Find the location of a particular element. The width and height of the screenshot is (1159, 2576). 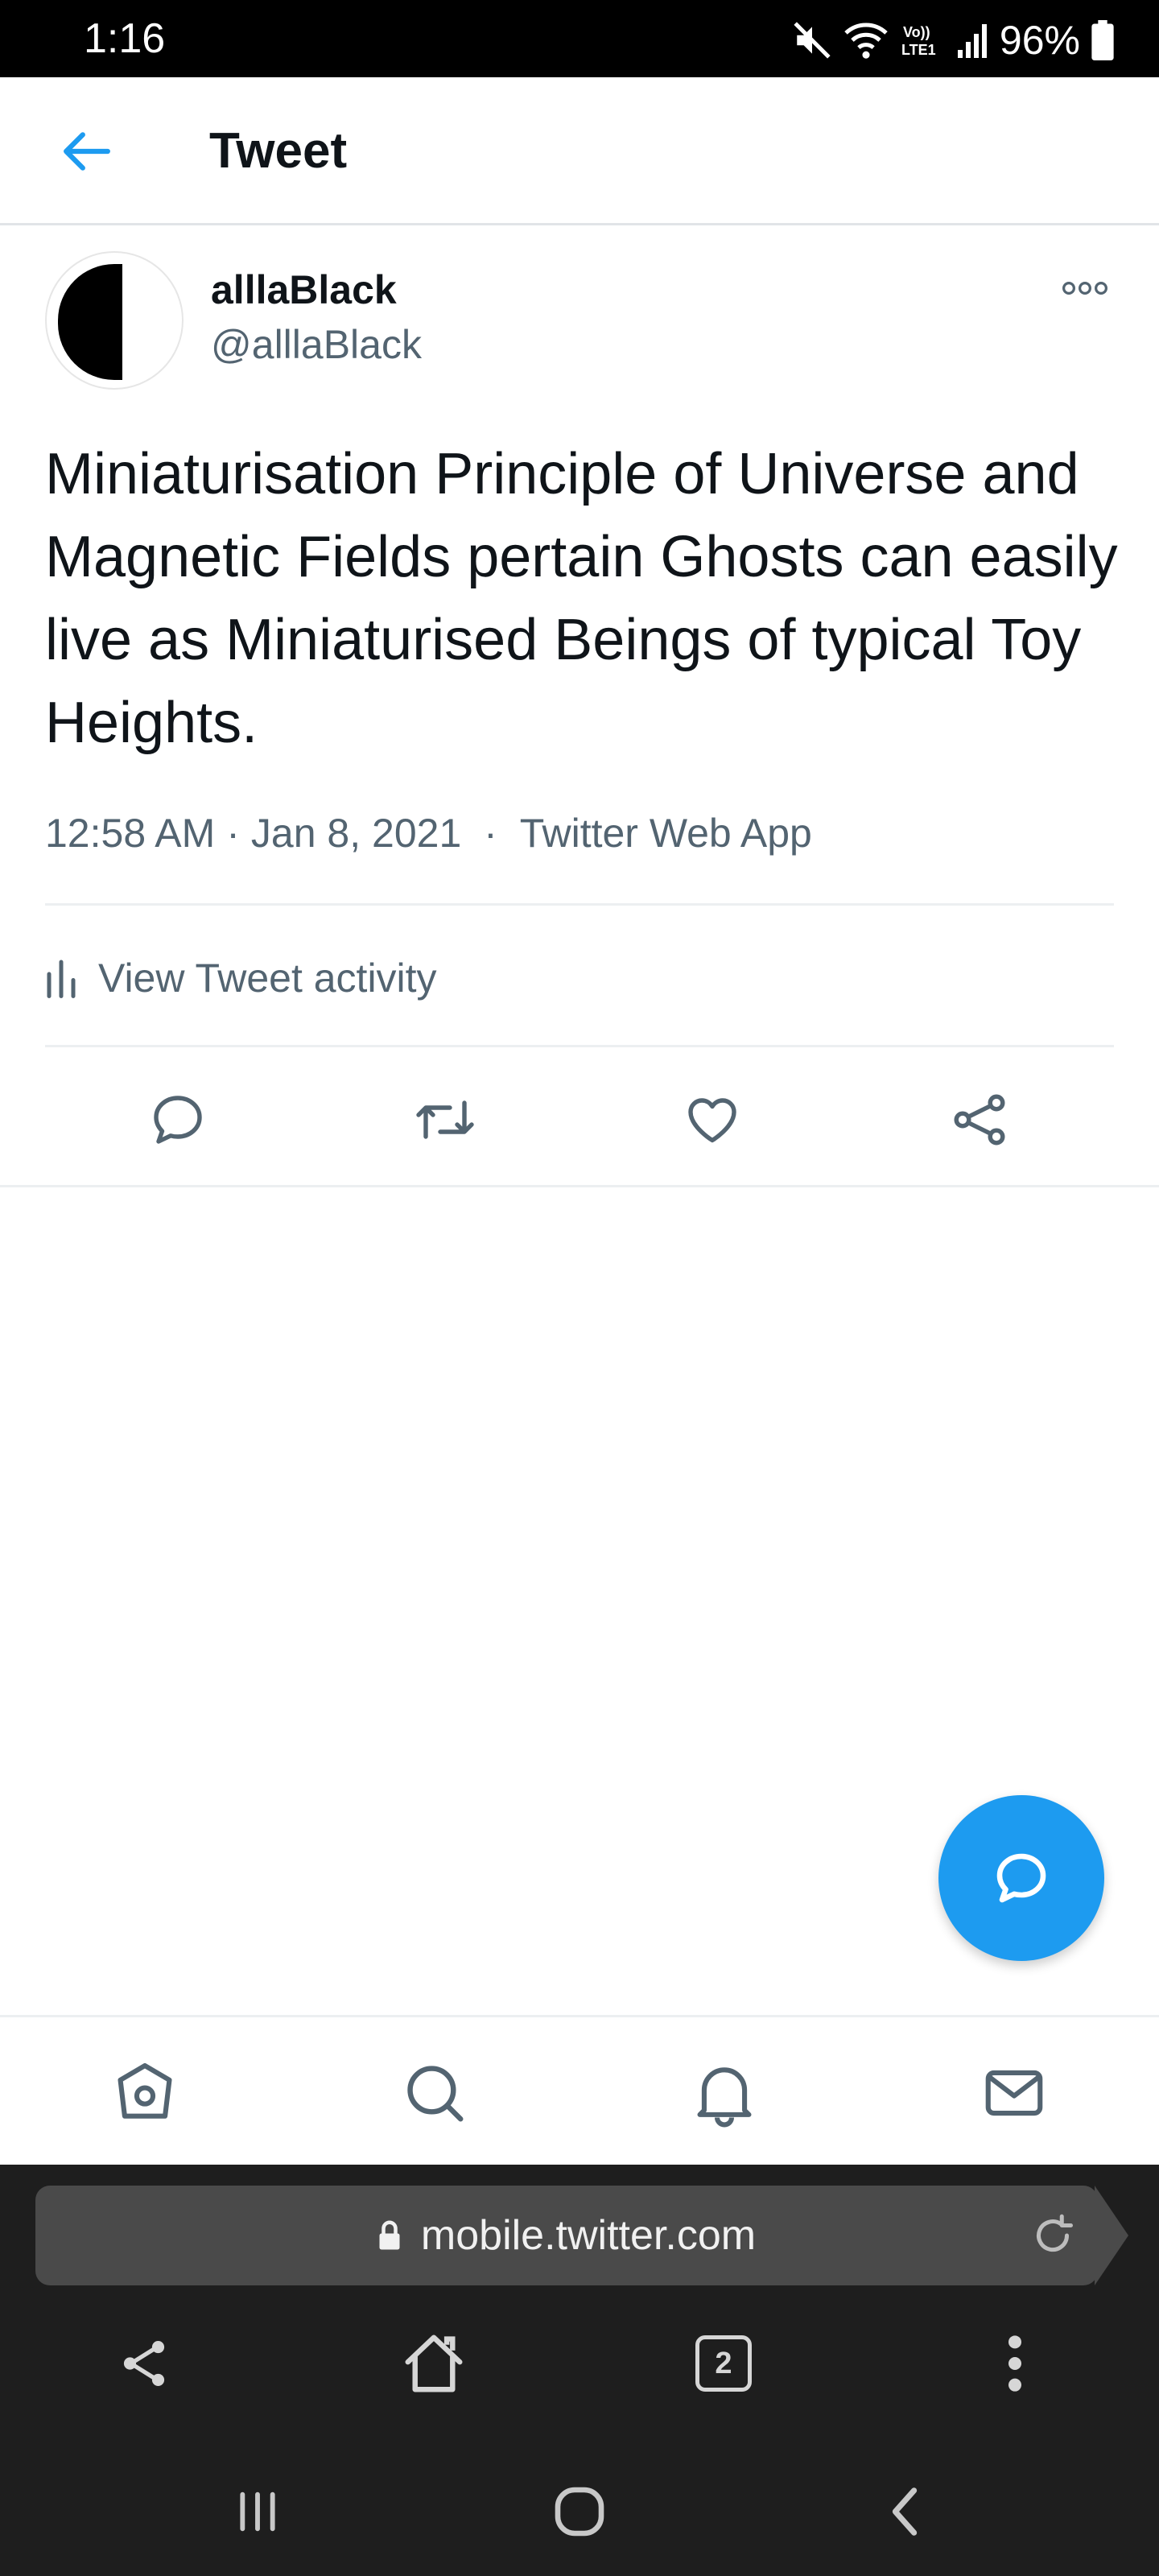

share-button is located at coordinates (979, 1120).